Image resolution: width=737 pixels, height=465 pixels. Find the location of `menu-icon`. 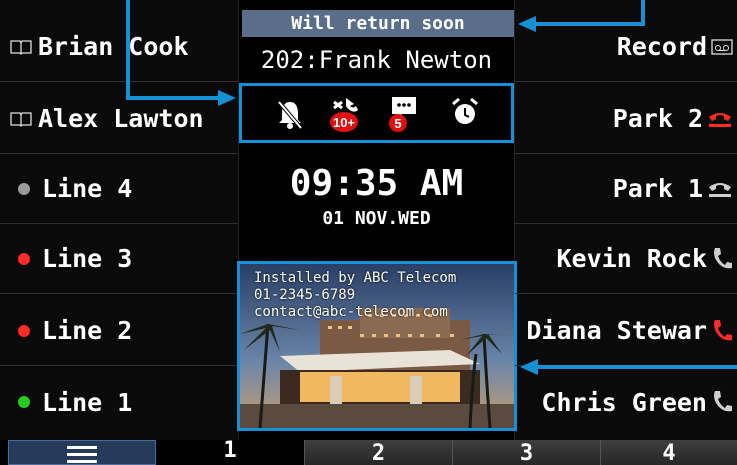

menu-icon is located at coordinates (82, 454).